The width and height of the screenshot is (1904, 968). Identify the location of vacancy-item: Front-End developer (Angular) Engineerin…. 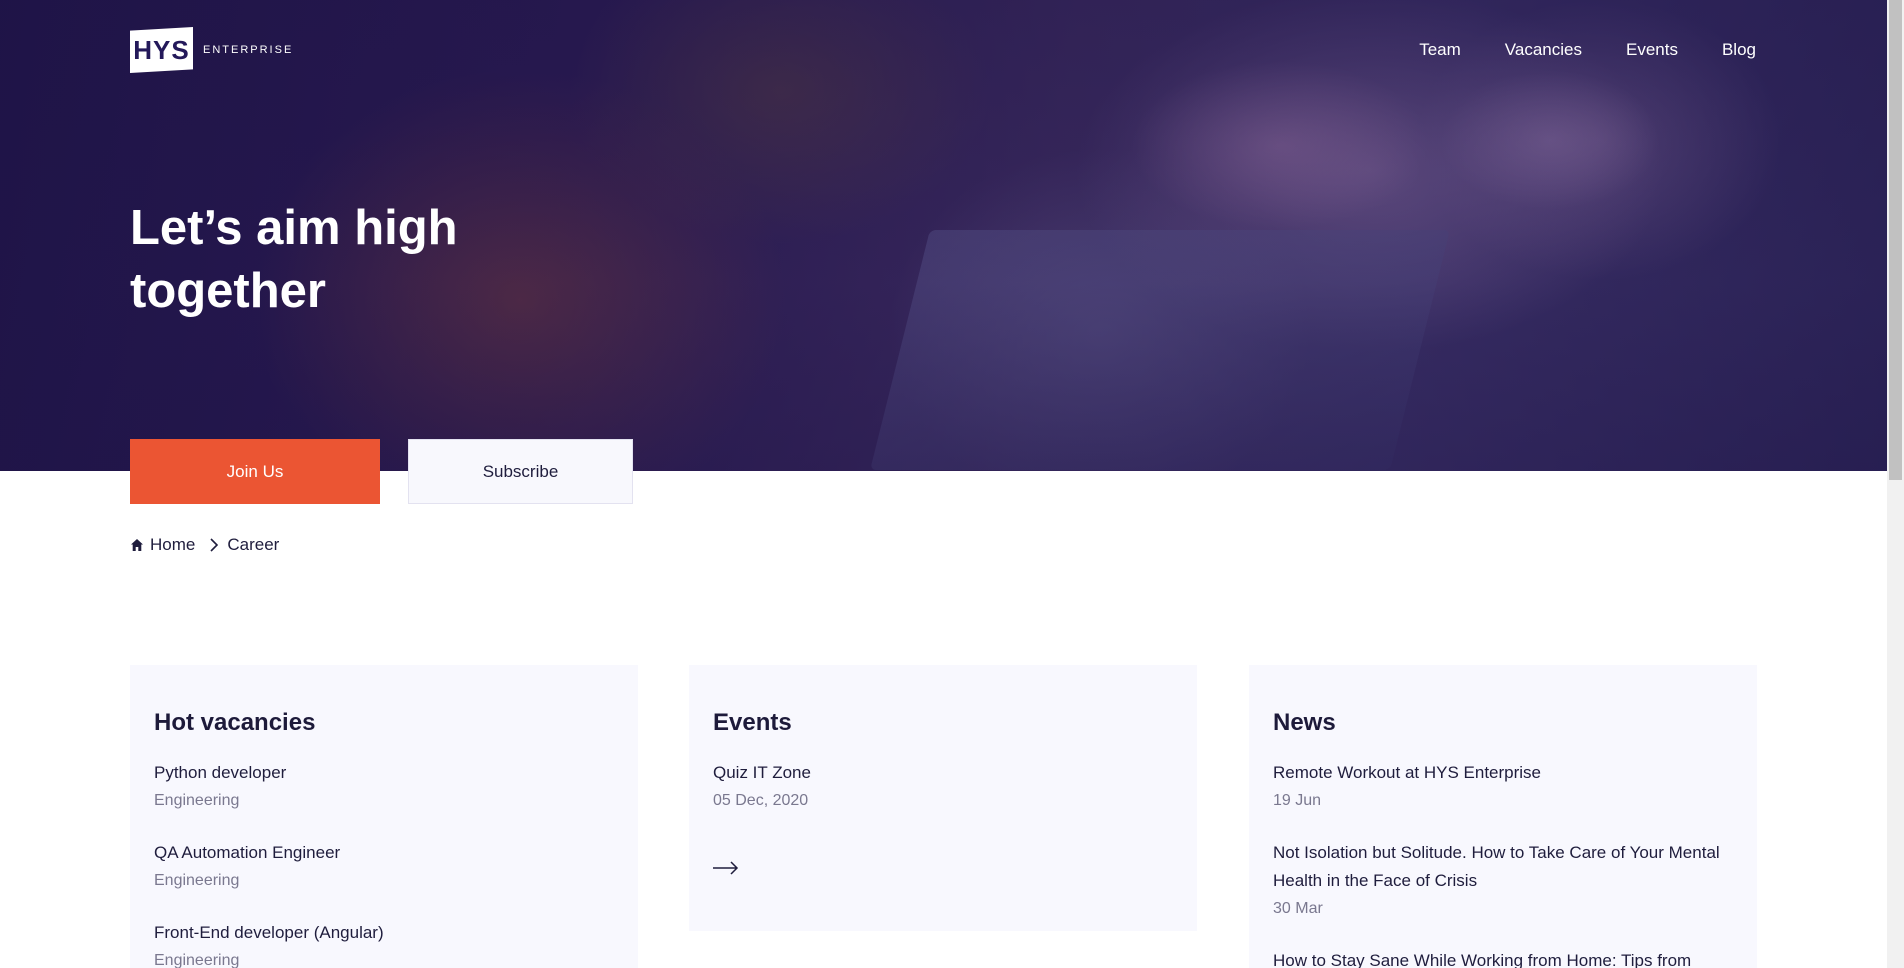
(384, 943).